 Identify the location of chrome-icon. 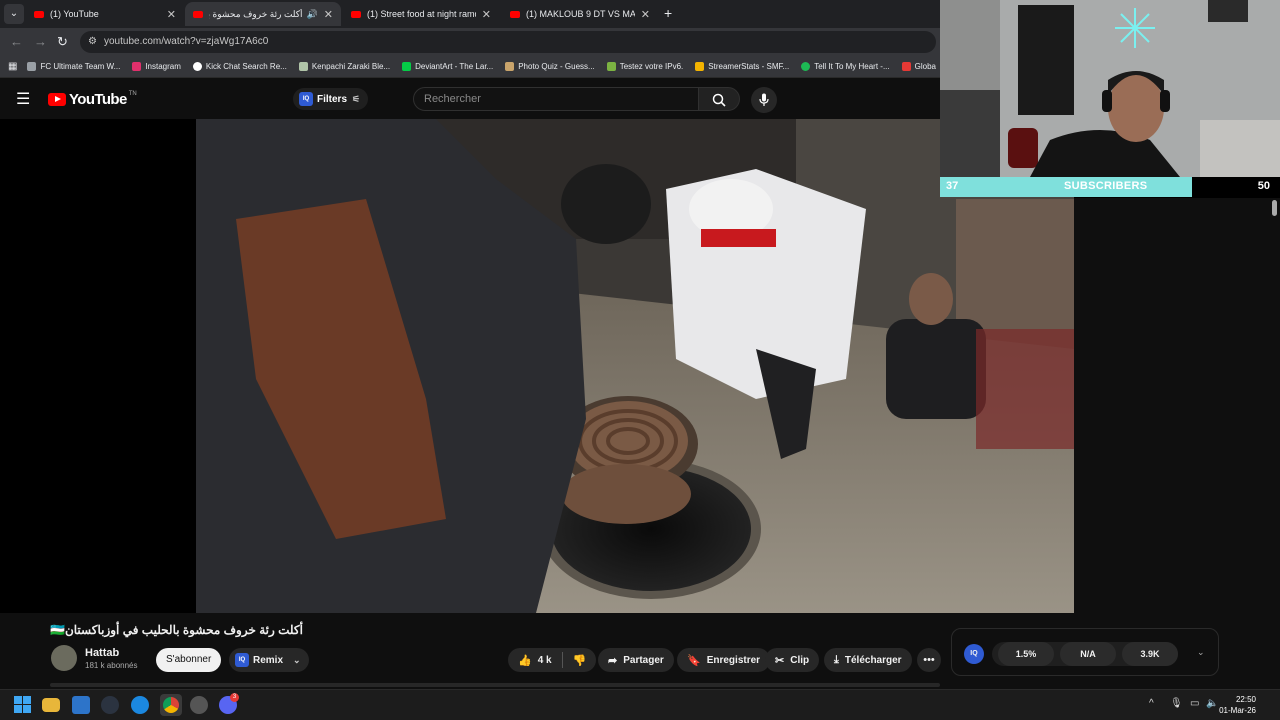
(171, 705).